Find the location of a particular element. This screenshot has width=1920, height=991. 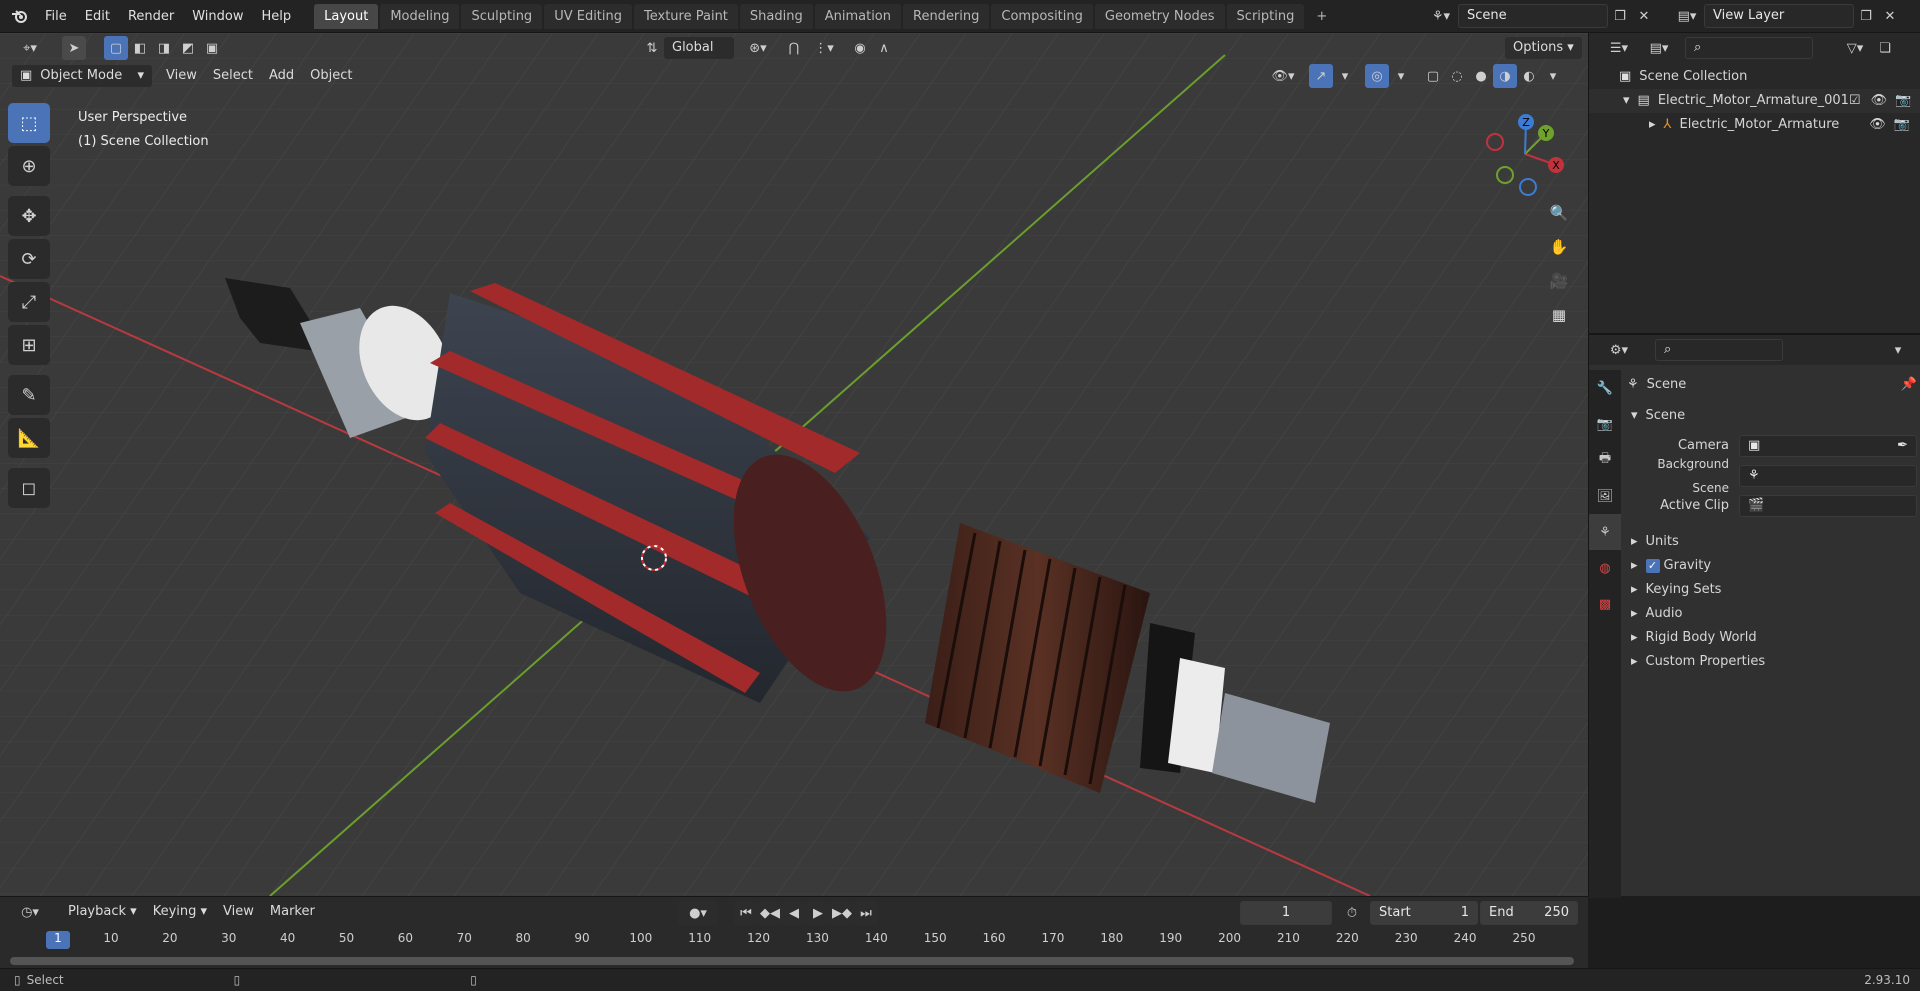

remove-scene-icon: ✕ is located at coordinates (1644, 16).